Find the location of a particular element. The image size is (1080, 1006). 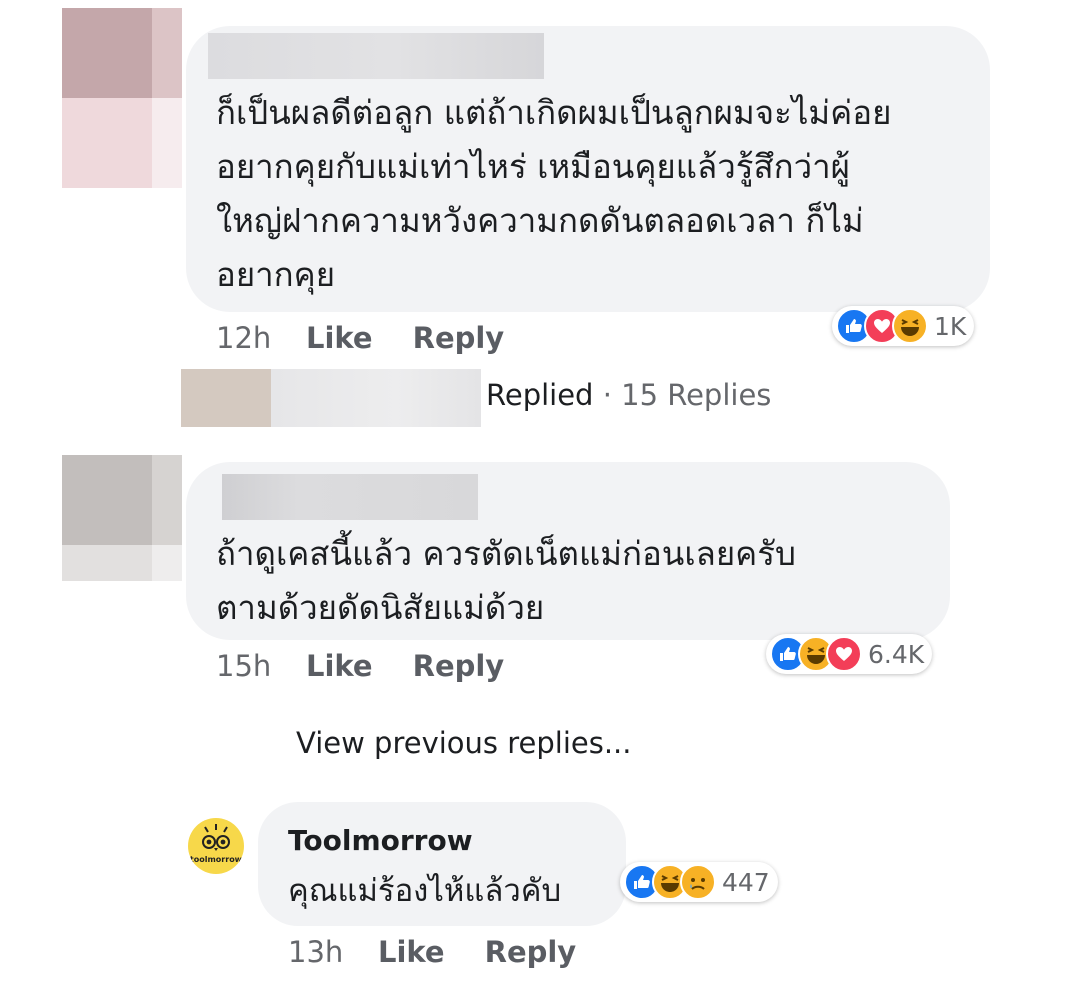

reply-author-name: Toolmorrow is located at coordinates (380, 840).